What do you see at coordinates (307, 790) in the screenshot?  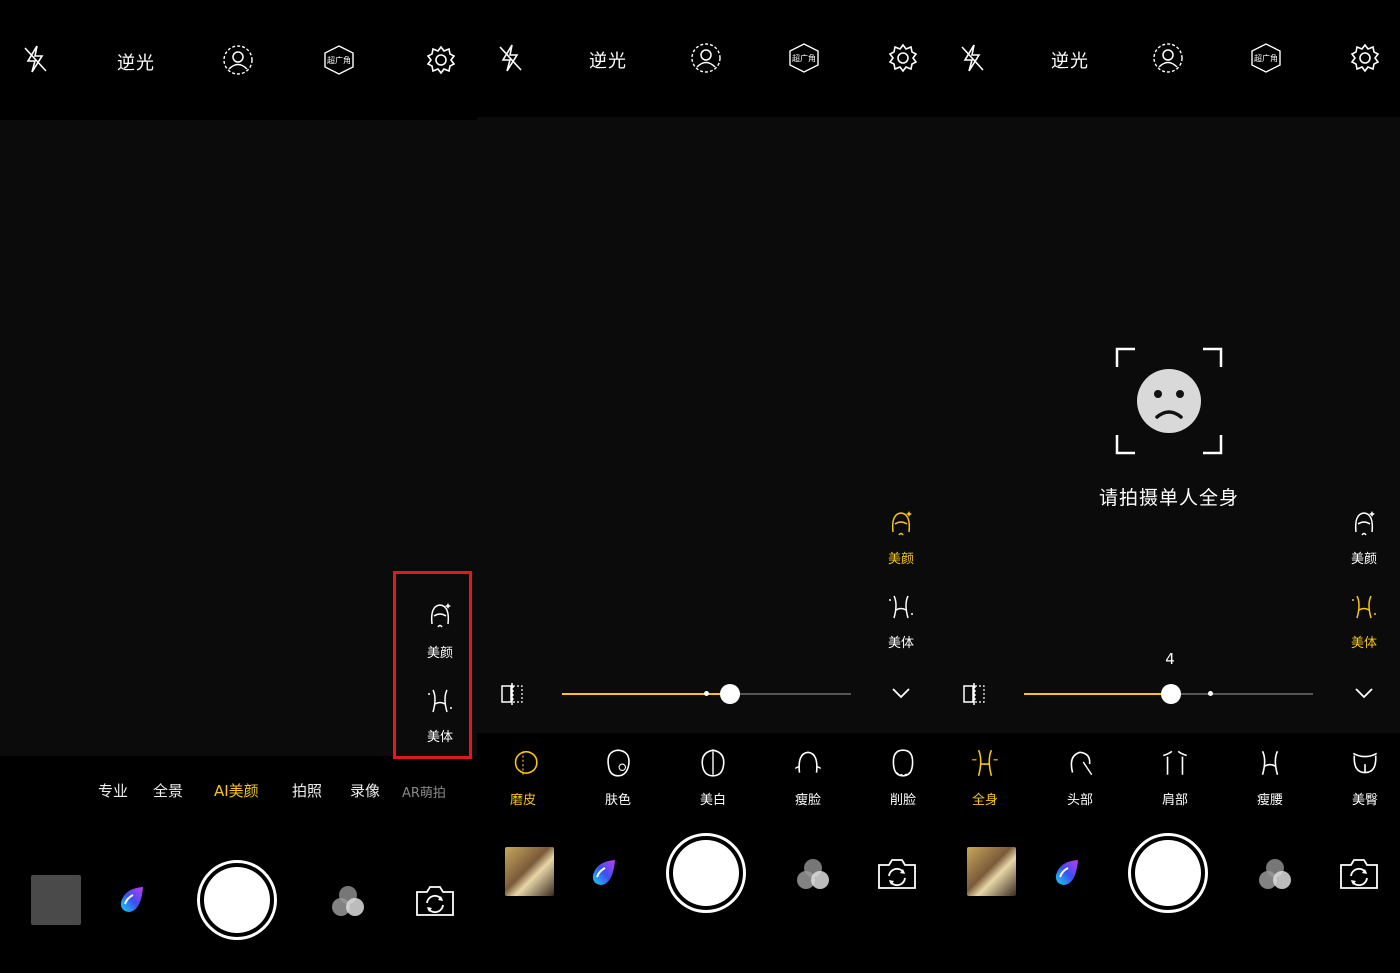 I see `mode-photo: 拍照` at bounding box center [307, 790].